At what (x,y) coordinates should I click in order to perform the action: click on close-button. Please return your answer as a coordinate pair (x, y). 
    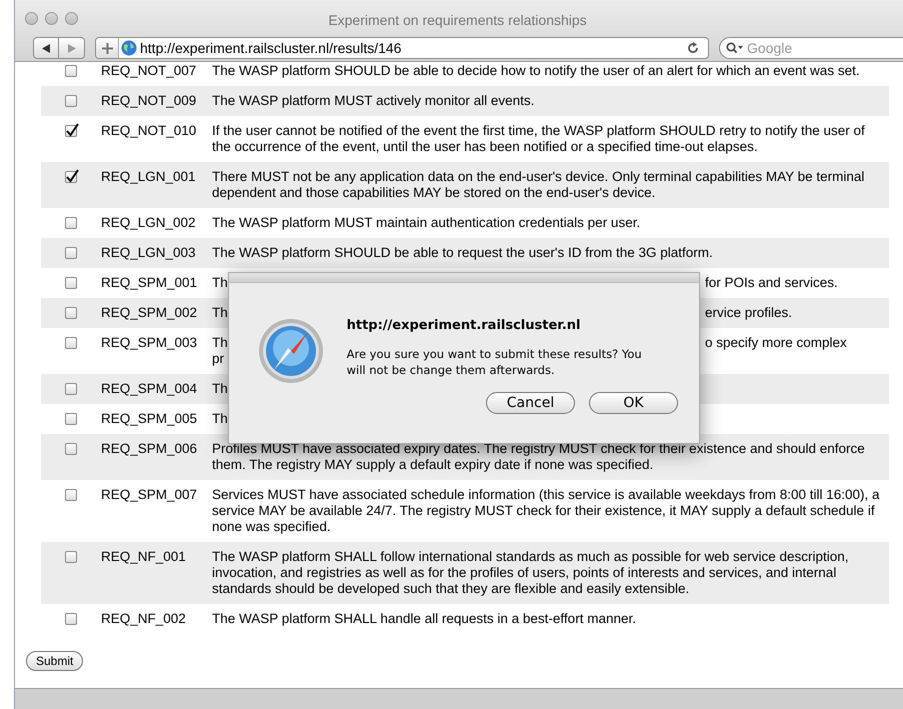
    Looking at the image, I should click on (31, 18).